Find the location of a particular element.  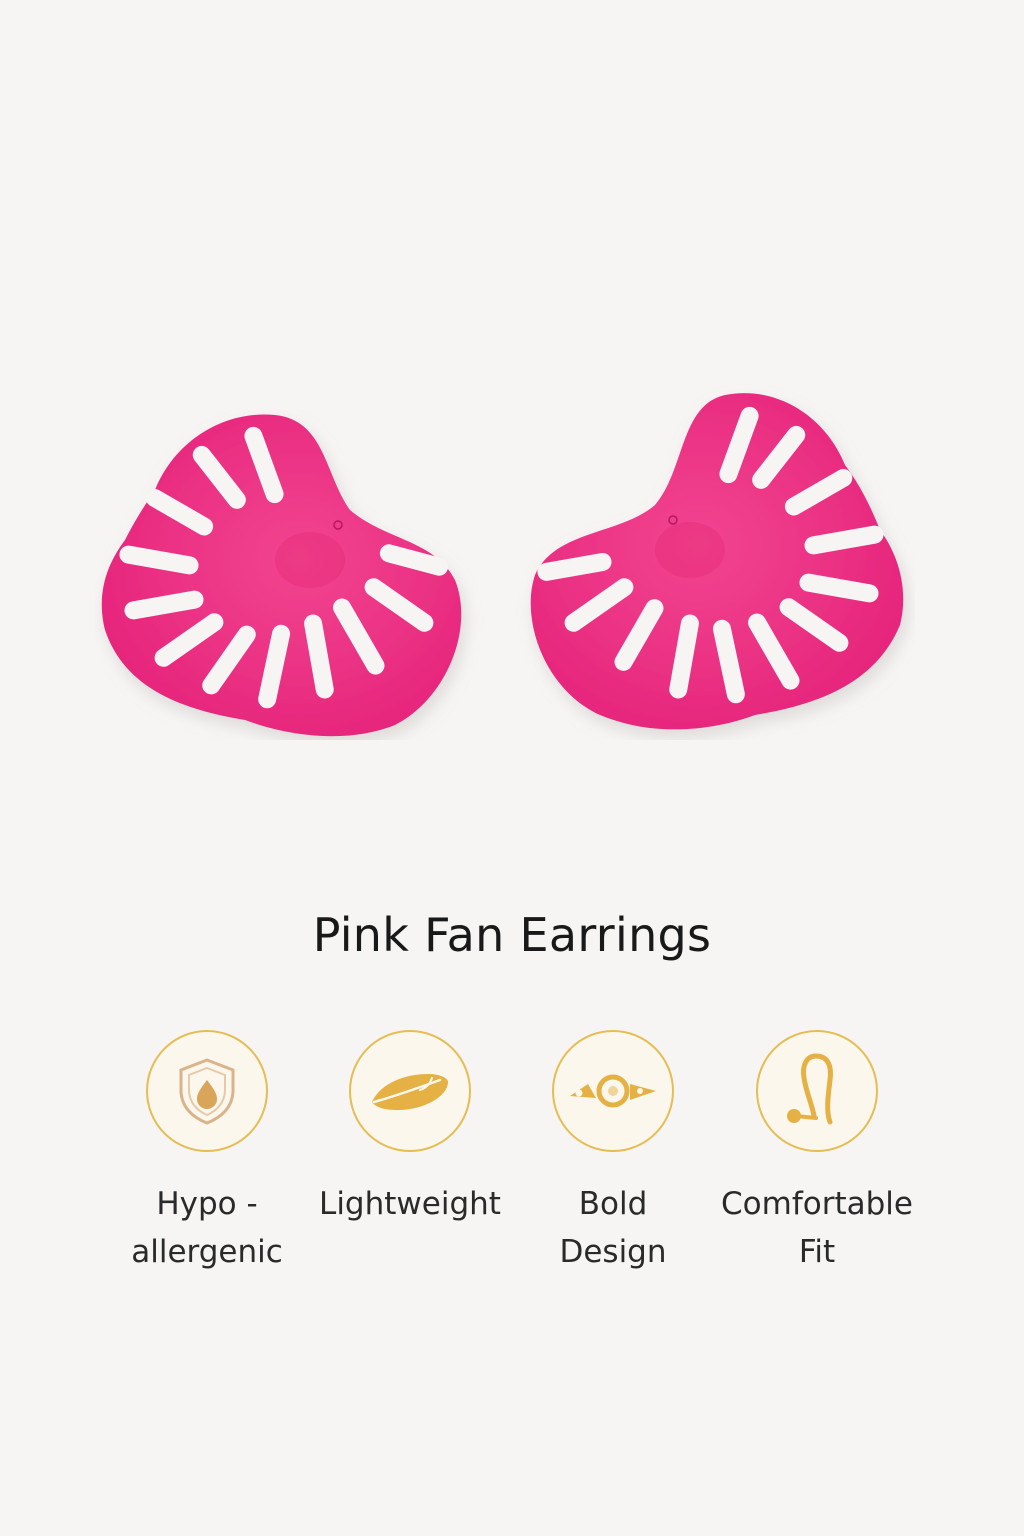

shield-icon is located at coordinates (207, 1091).